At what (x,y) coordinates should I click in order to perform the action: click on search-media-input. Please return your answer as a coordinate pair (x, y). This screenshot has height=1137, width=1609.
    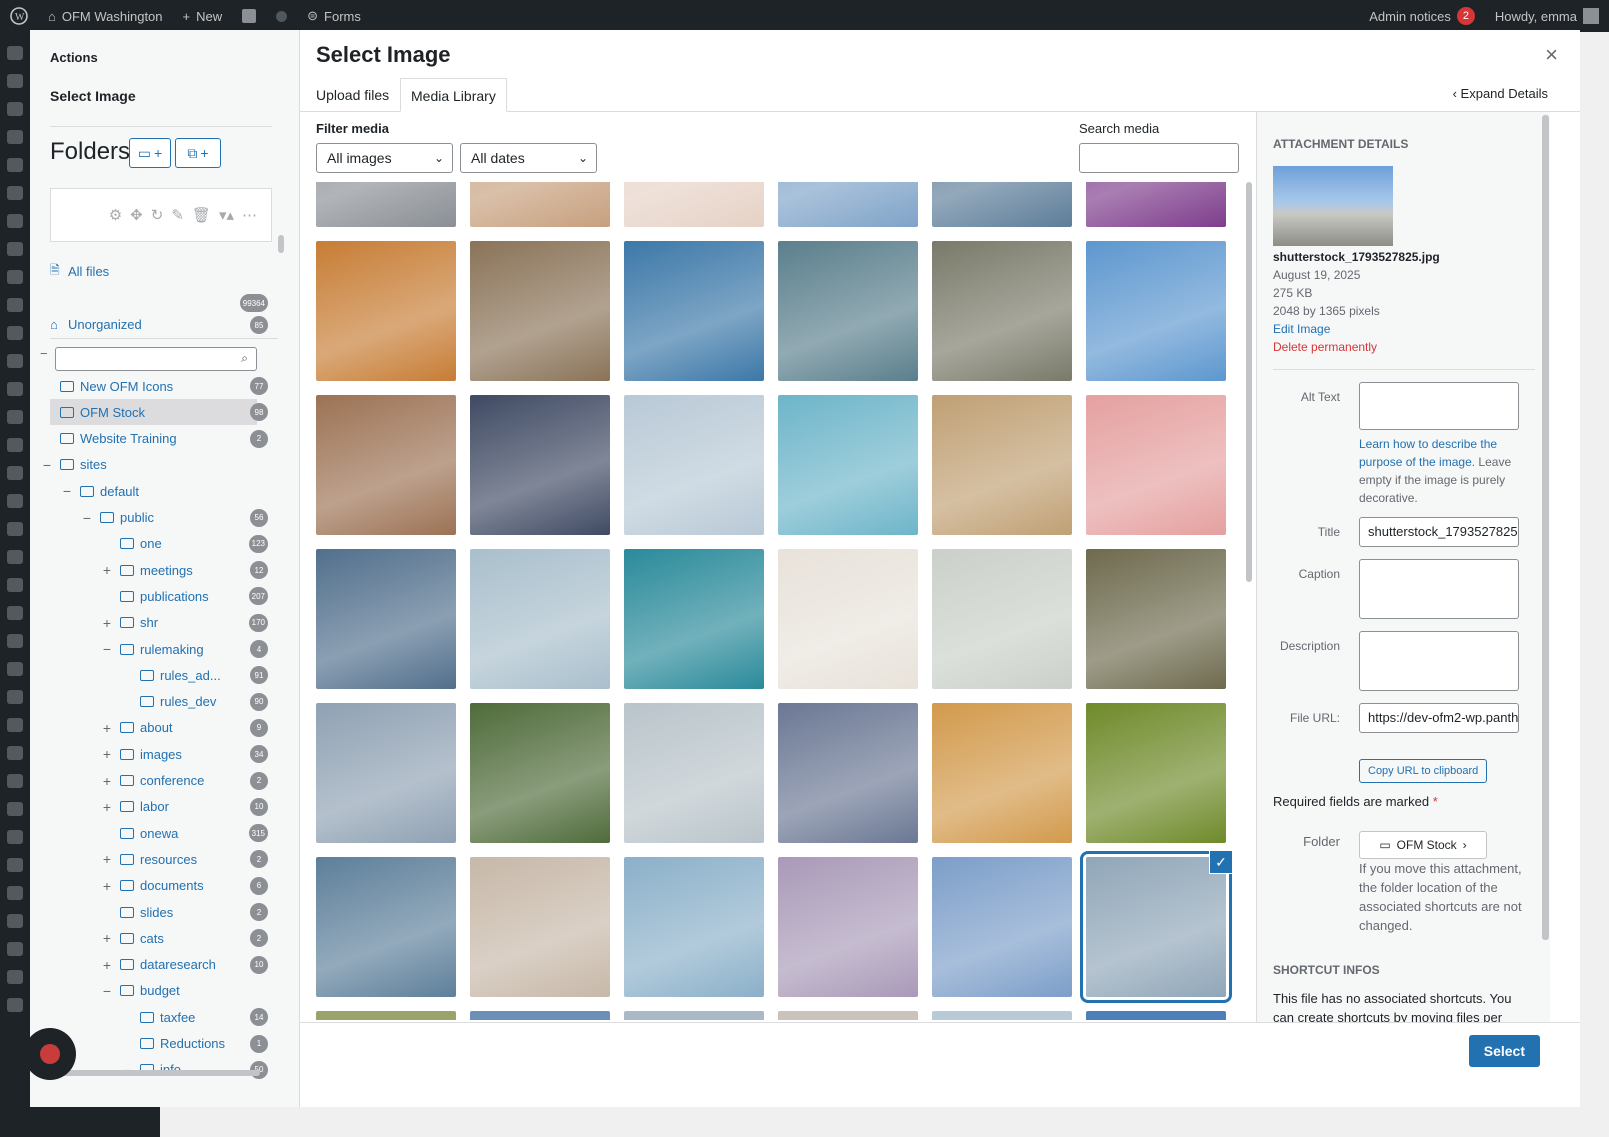
    Looking at the image, I should click on (1159, 158).